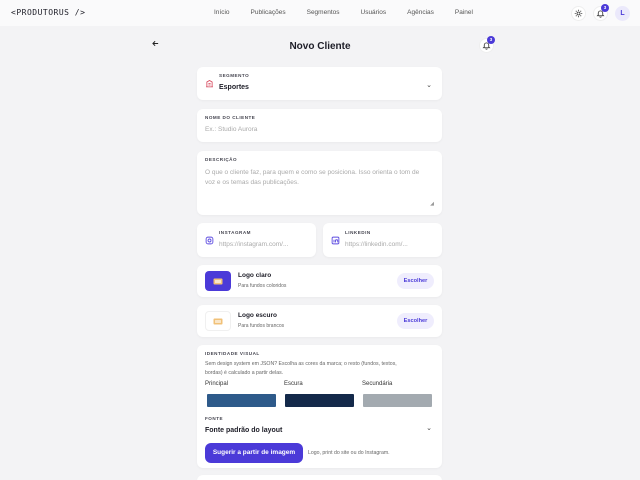 The width and height of the screenshot is (640, 480). What do you see at coordinates (222, 12) in the screenshot?
I see `nav-inicio: Início` at bounding box center [222, 12].